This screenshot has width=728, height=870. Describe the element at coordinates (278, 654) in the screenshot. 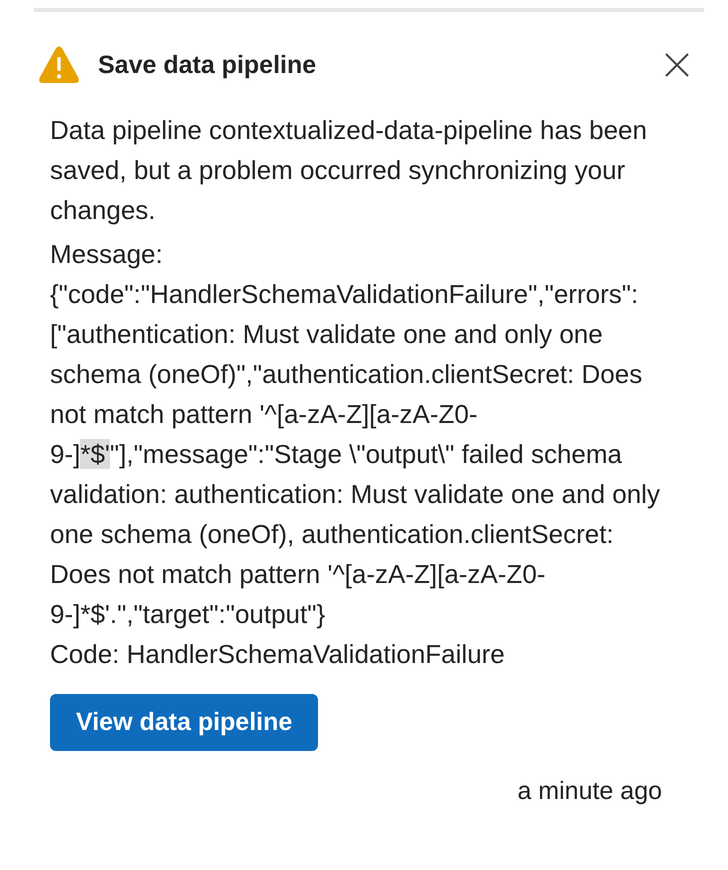

I see `error-code: Code: HandlerSchemaValidationFailure` at that location.